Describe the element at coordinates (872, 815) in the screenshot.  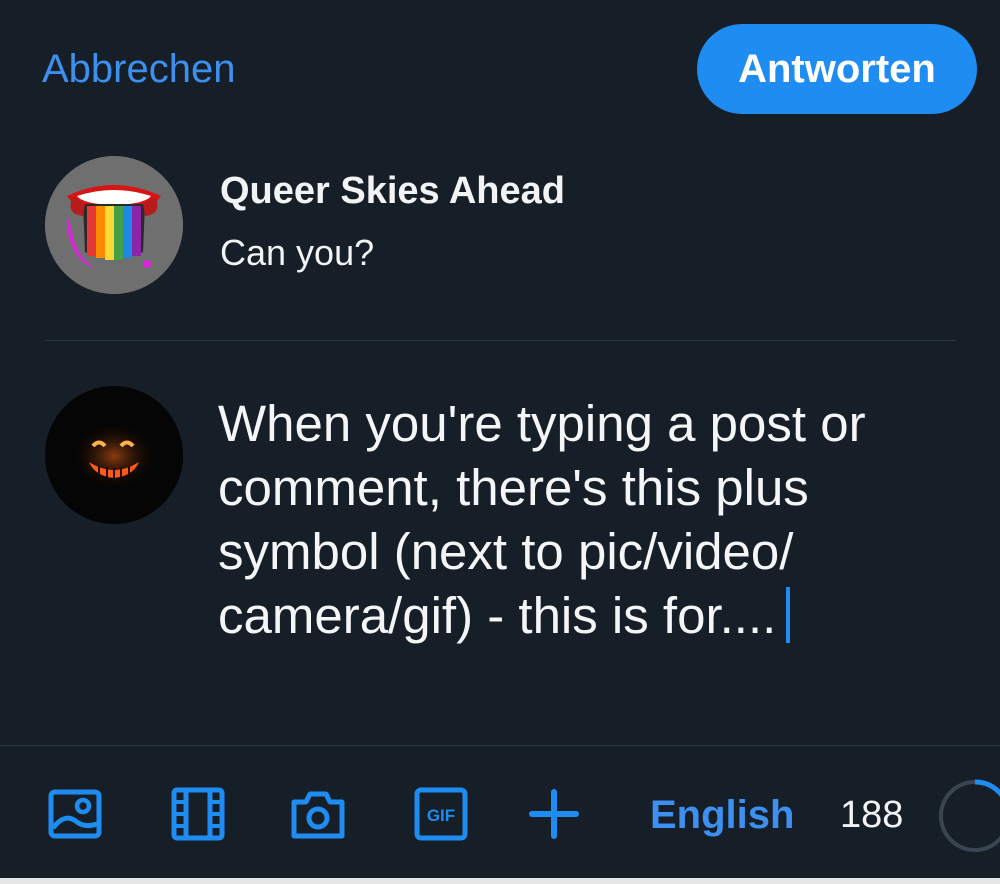
I see `character-counter: 188` at that location.